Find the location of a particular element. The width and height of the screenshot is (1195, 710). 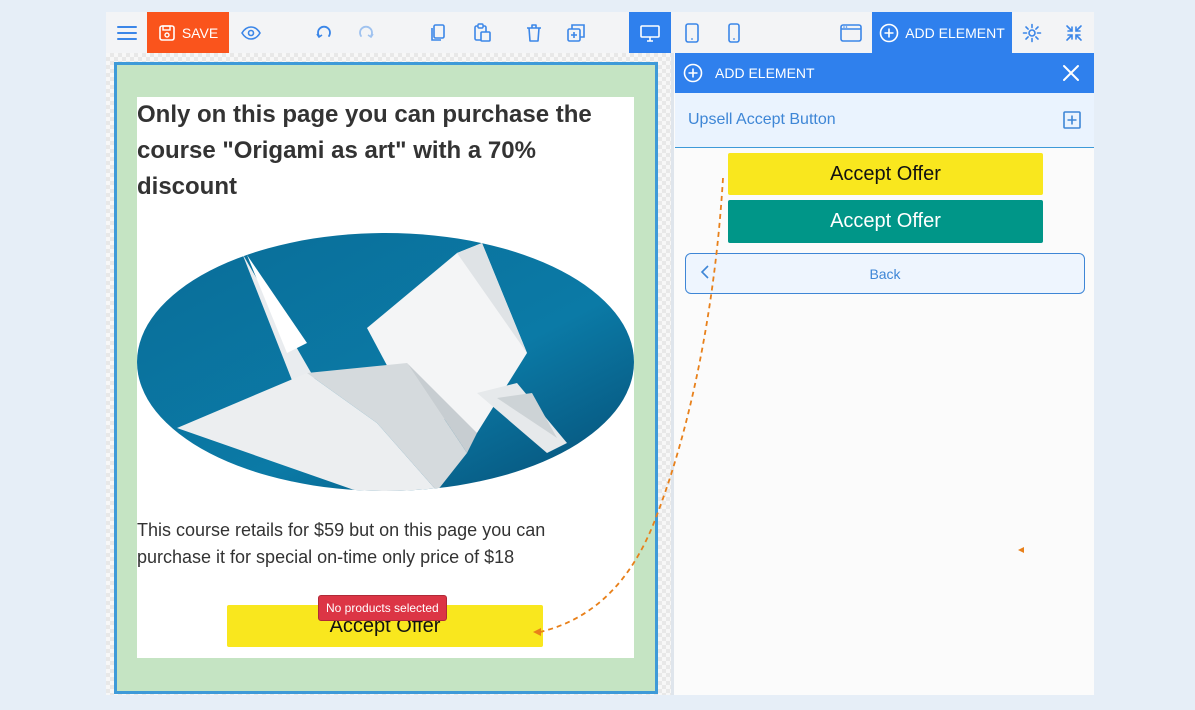

collapse-icon is located at coordinates (1074, 32).